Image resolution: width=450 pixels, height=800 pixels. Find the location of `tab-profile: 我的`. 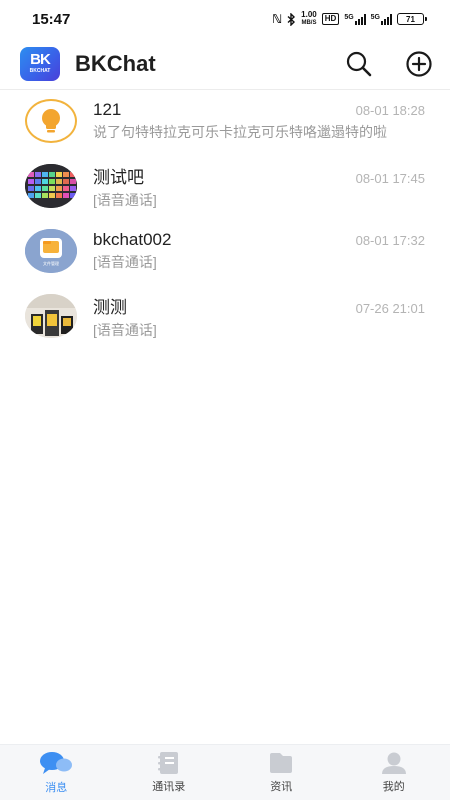

tab-profile: 我的 is located at coordinates (394, 772).